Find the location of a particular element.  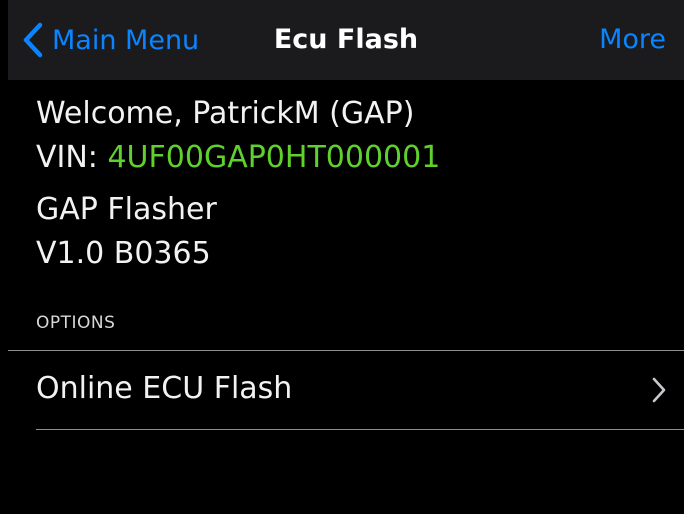

online-ecu-flash-row: Online ECU Flash is located at coordinates (346, 390).